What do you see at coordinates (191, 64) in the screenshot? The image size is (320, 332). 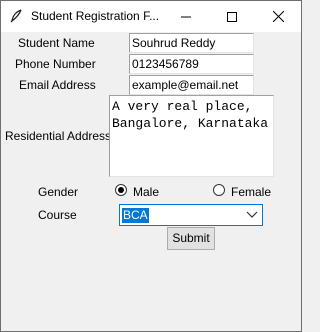 I see `phone-number-input: 0123456789` at bounding box center [191, 64].